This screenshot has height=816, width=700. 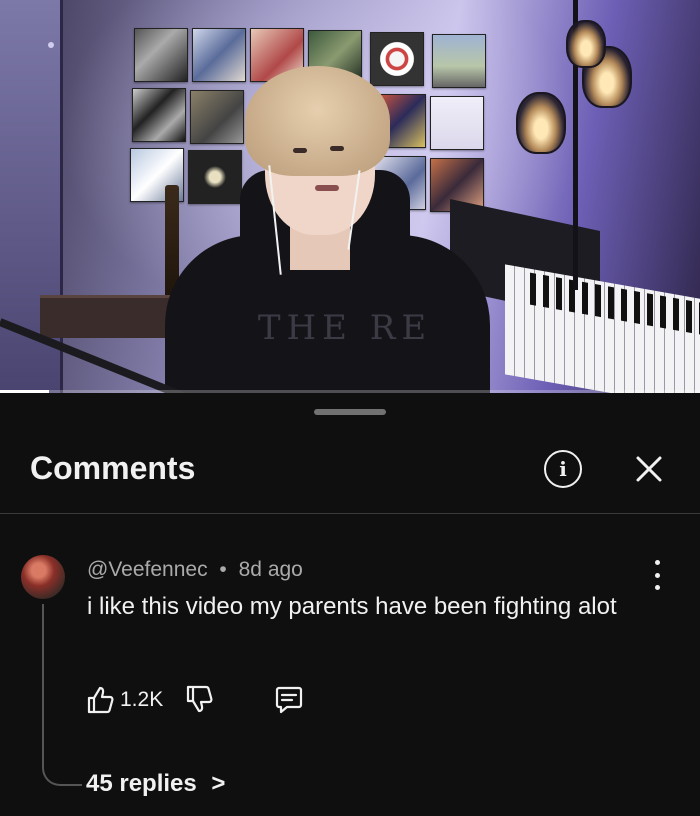 I want to click on dislike-button, so click(x=200, y=700).